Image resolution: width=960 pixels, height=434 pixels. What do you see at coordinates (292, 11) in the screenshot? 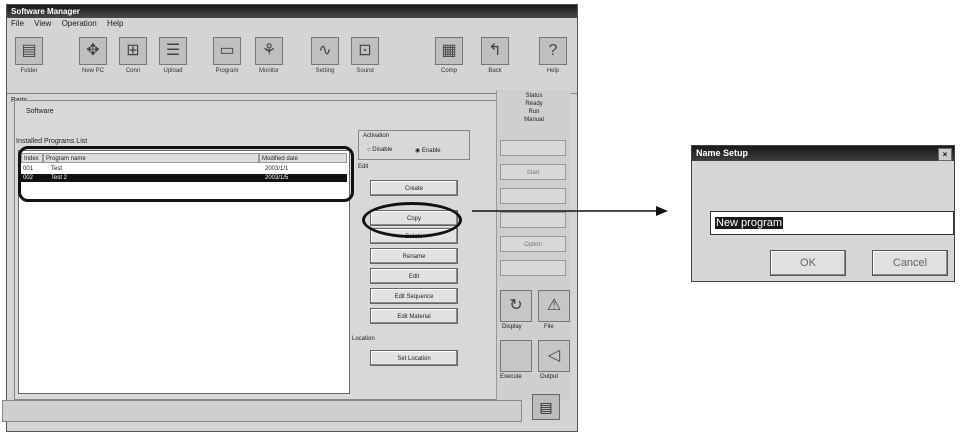
I see `window-title-bar: Software Manager` at bounding box center [292, 11].